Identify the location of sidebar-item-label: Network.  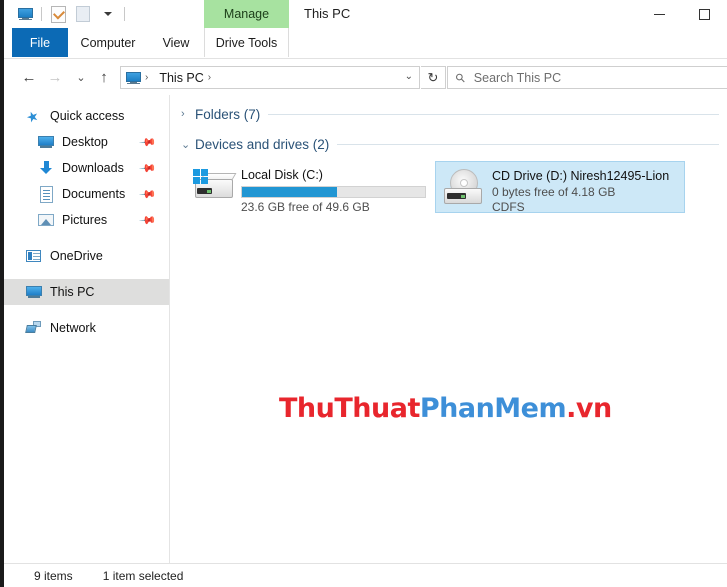
(73, 328).